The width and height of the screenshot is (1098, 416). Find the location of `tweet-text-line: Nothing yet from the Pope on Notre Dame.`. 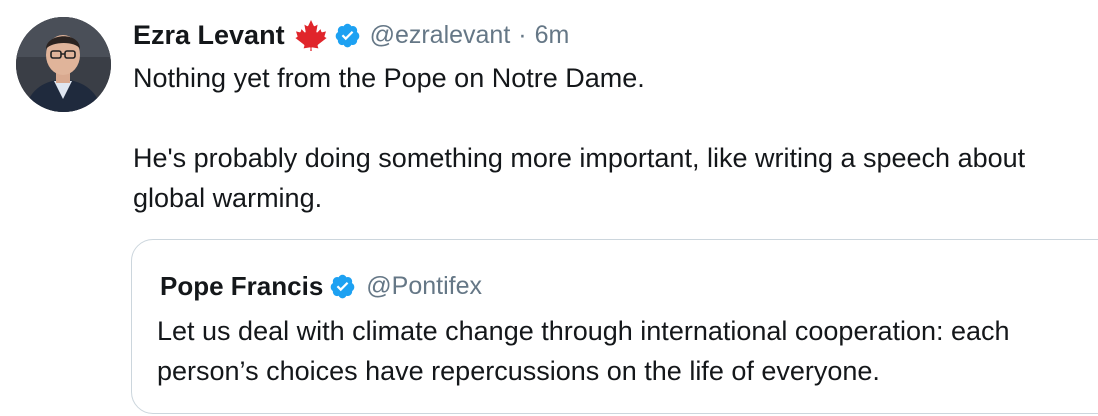

tweet-text-line: Nothing yet from the Pope on Notre Dame. is located at coordinates (389, 78).